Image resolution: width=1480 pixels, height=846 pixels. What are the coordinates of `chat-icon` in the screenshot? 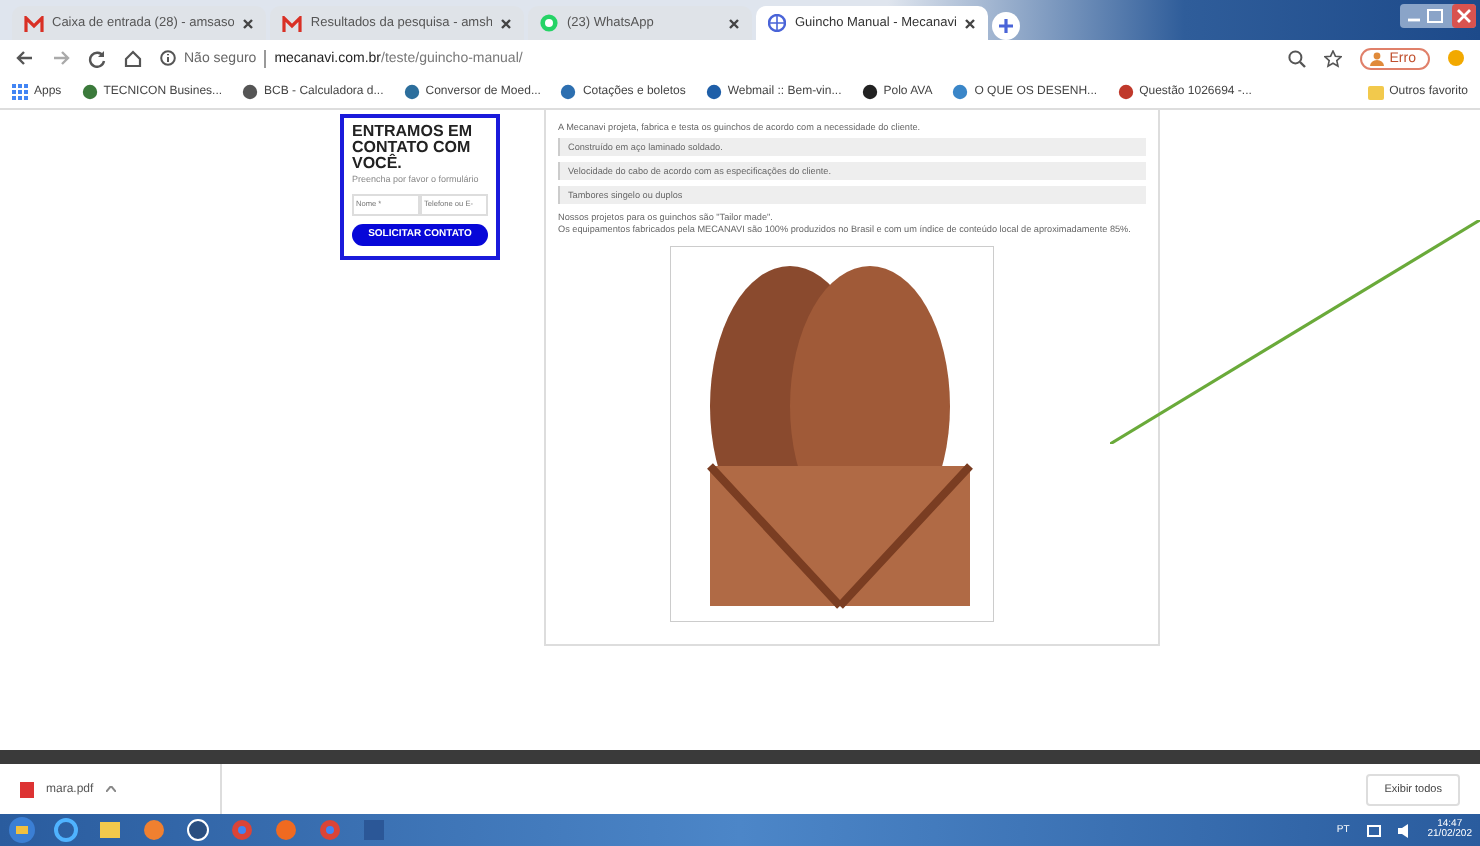 It's located at (549, 23).